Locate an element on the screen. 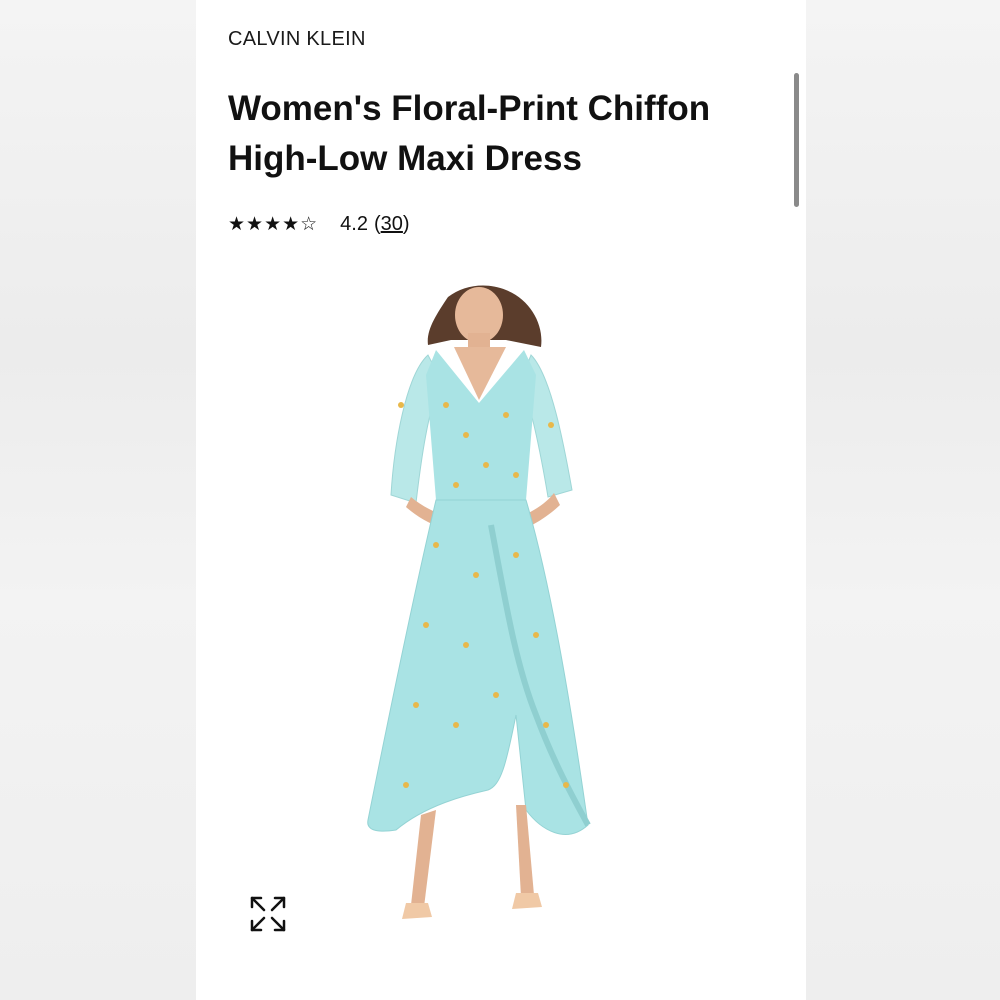  paren-close: ) is located at coordinates (406, 224).